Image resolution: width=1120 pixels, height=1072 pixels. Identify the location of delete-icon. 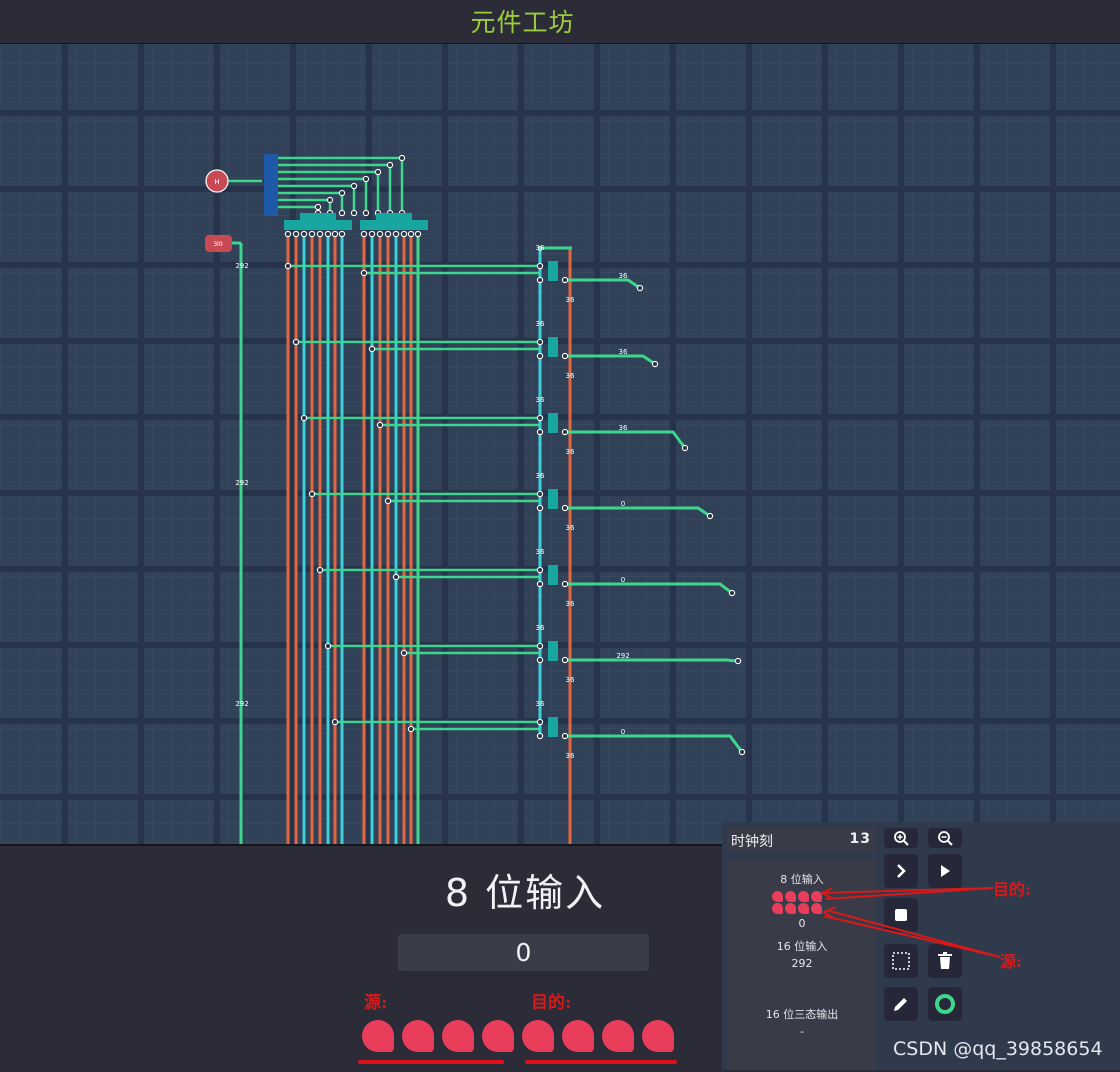
(945, 960).